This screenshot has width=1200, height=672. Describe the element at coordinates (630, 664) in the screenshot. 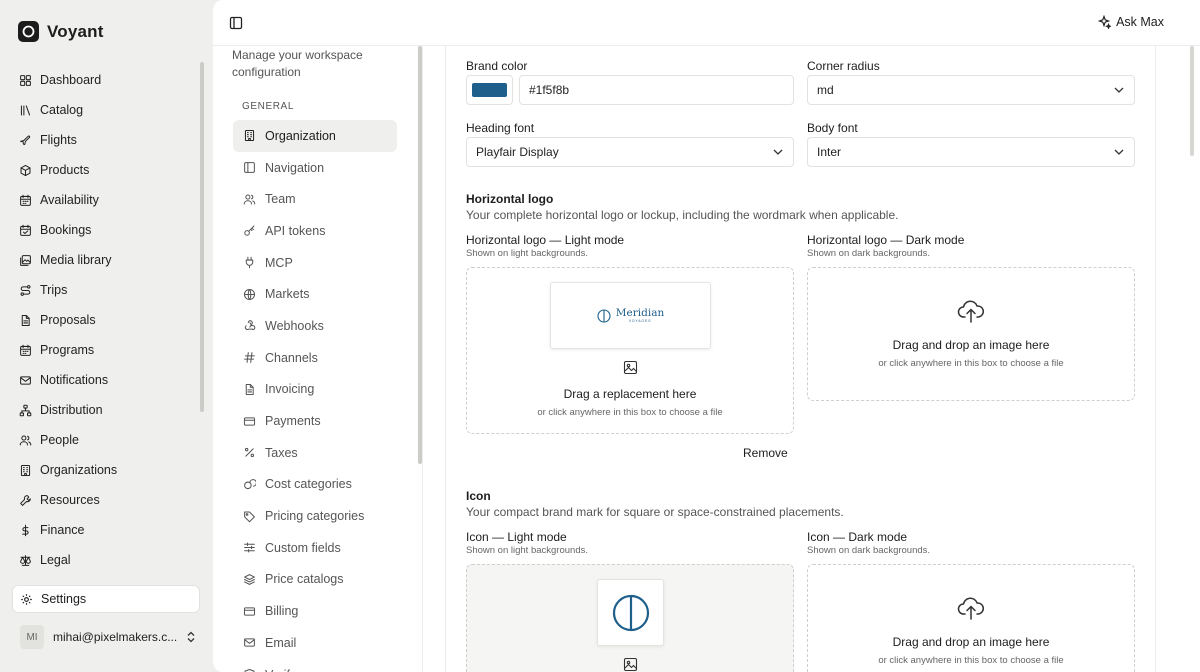

I see `image-icon` at that location.